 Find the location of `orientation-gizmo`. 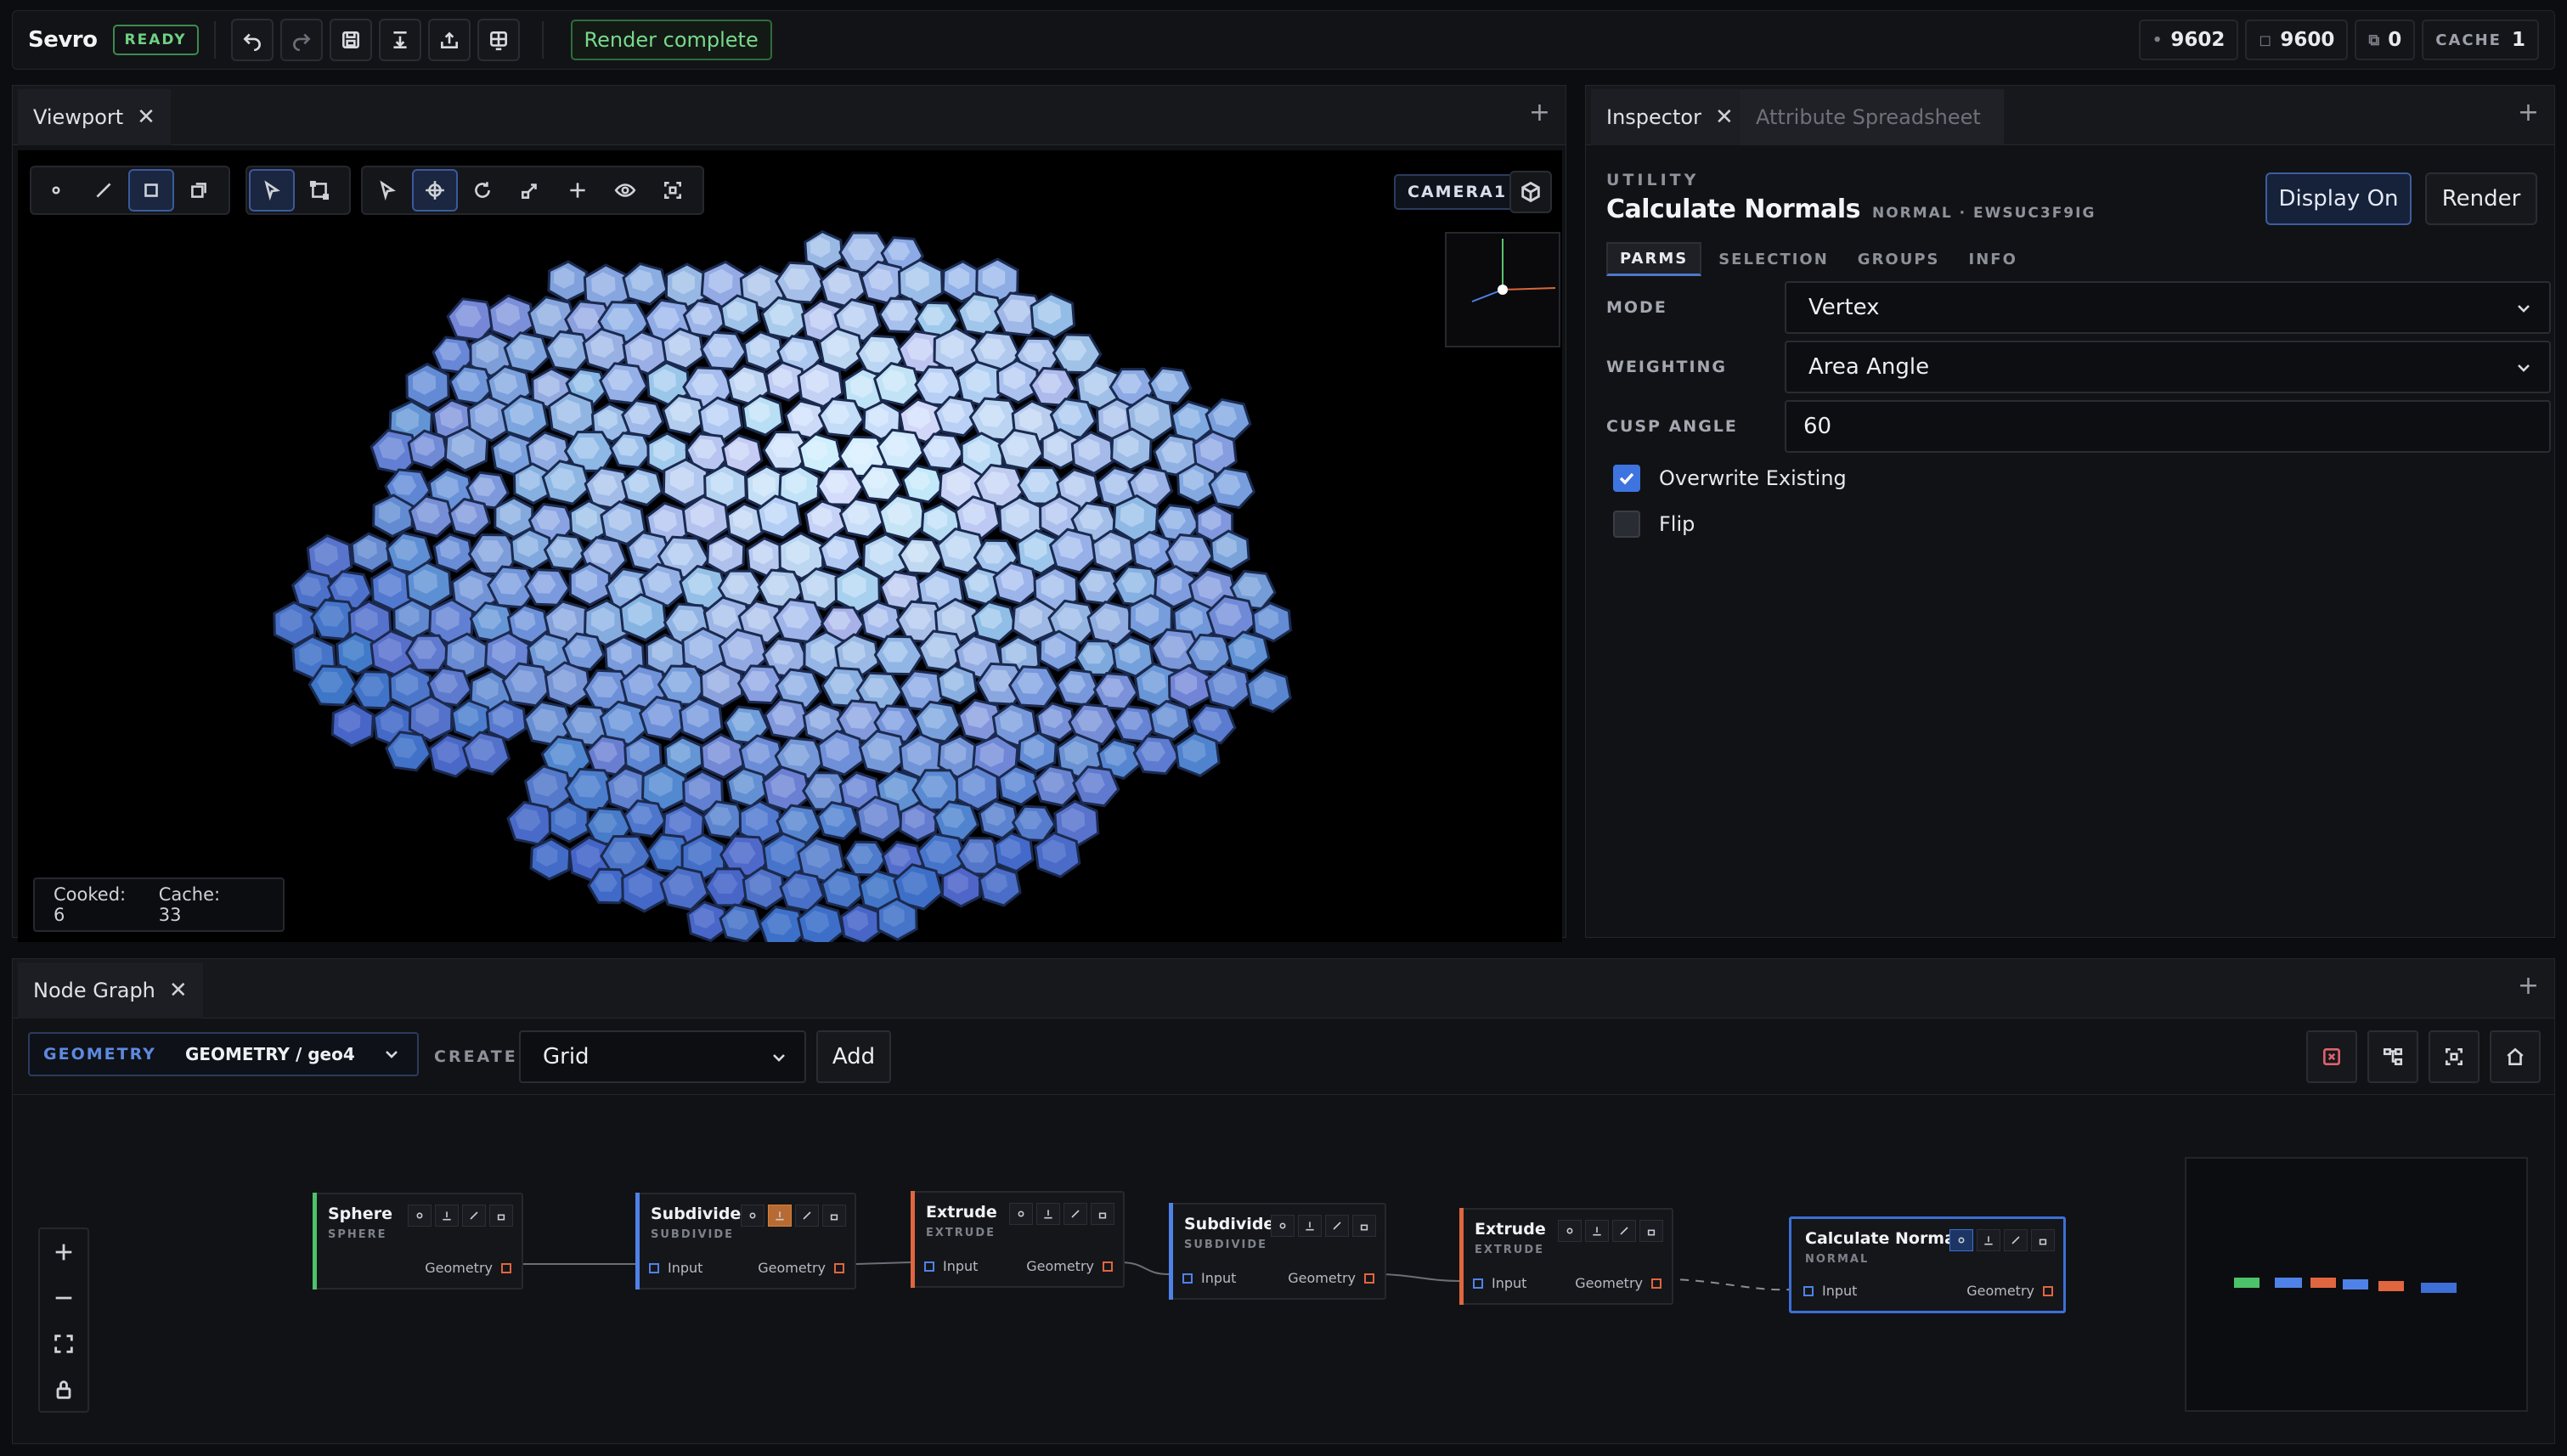

orientation-gizmo is located at coordinates (1502, 290).